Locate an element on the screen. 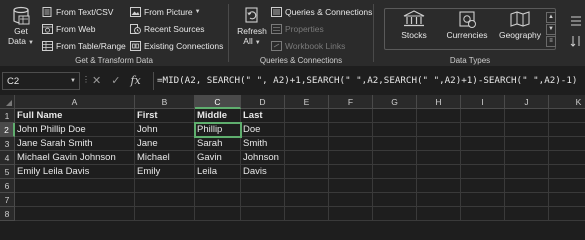  cell-f7 is located at coordinates (351, 200).